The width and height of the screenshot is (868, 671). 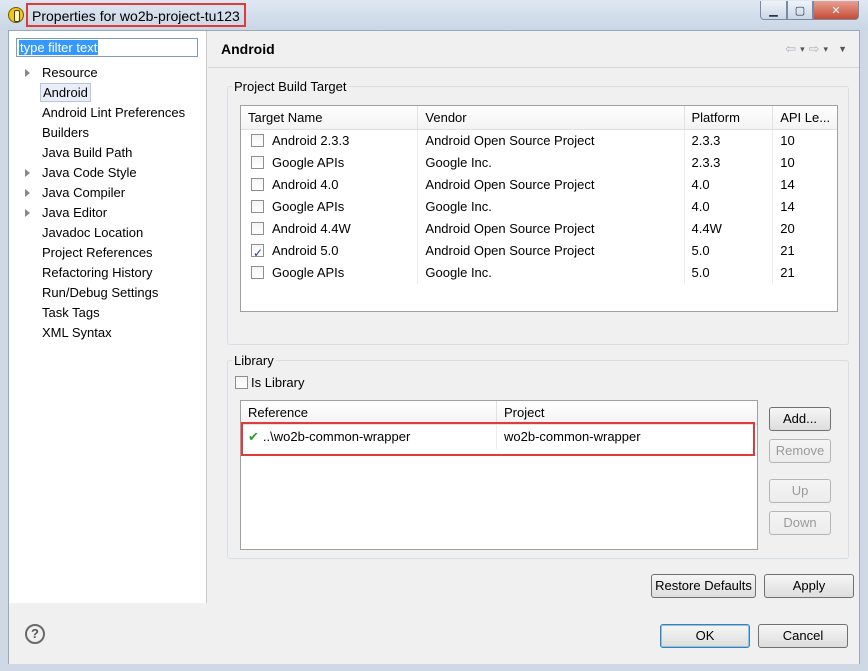 I want to click on target-name-cell: Android 5.0, so click(x=330, y=251).